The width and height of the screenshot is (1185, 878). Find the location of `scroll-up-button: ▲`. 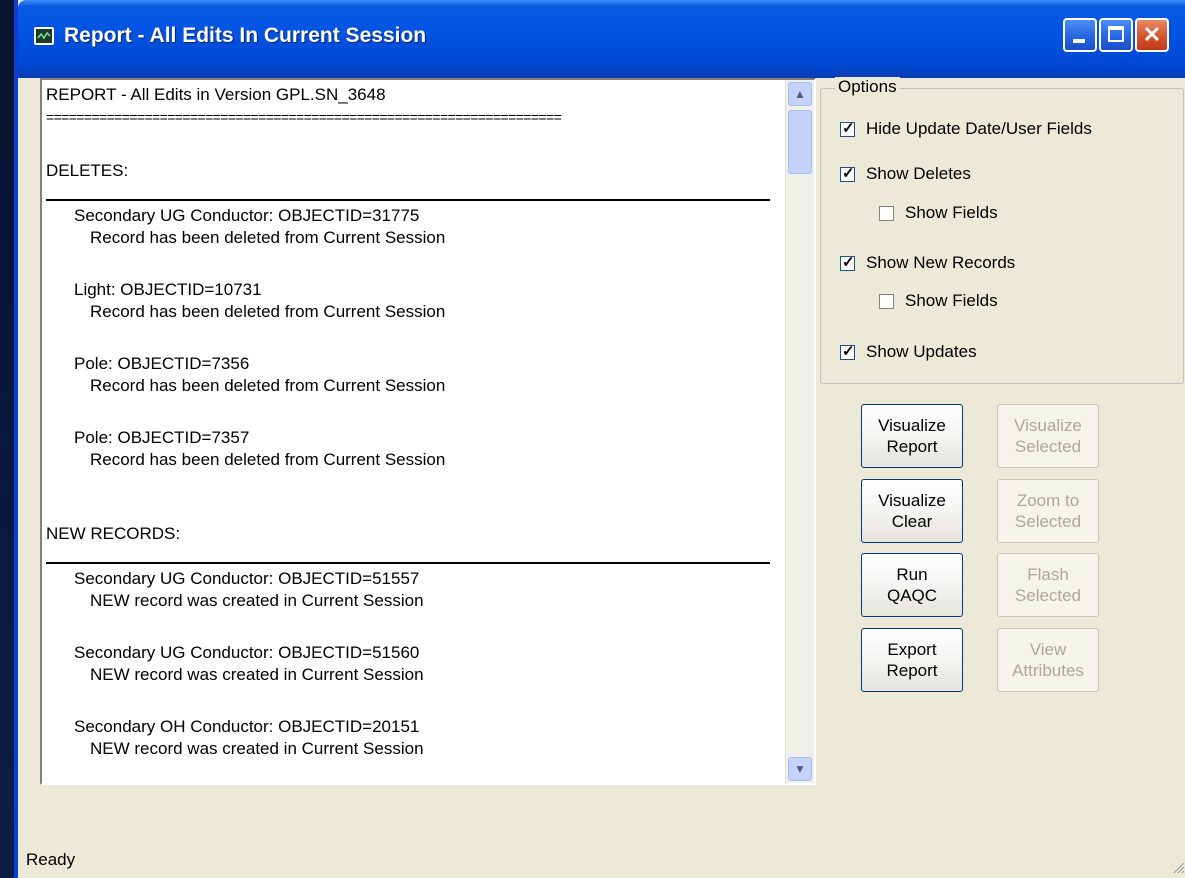

scroll-up-button: ▲ is located at coordinates (800, 94).